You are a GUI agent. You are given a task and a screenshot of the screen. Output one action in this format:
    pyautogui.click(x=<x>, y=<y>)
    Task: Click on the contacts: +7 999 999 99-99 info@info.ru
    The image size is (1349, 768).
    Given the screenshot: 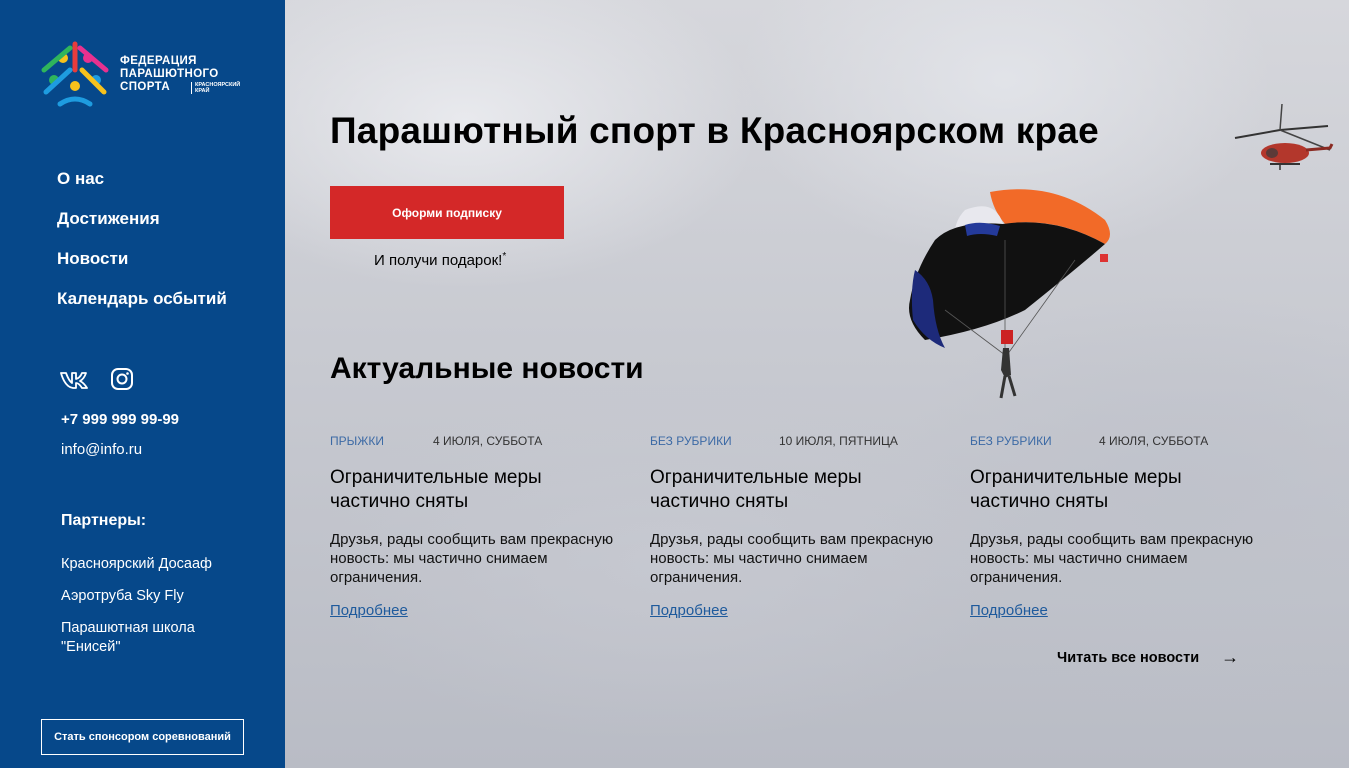 What is the action you would take?
    pyautogui.click(x=120, y=435)
    